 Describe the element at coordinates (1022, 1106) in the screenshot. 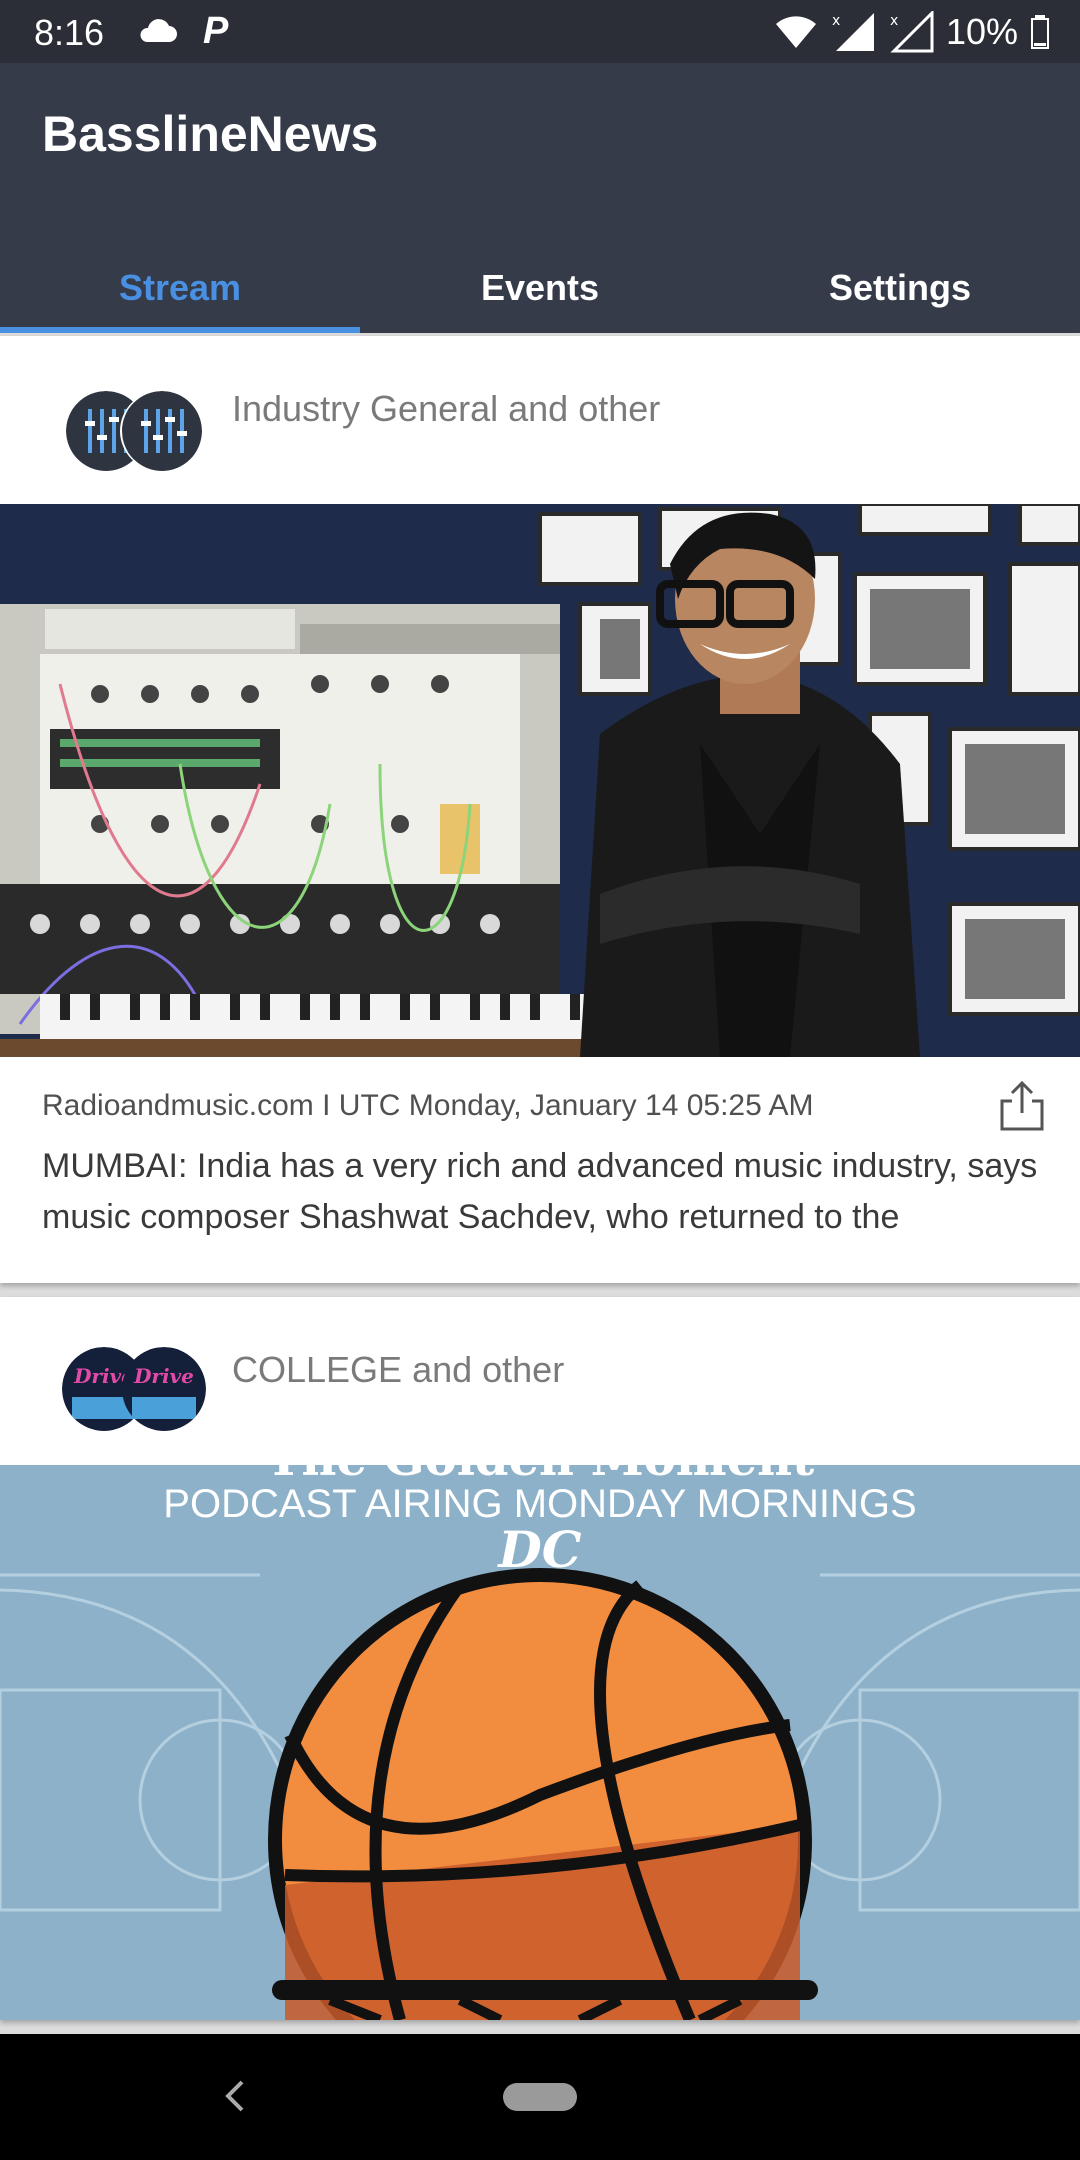

I see `share-icon` at that location.